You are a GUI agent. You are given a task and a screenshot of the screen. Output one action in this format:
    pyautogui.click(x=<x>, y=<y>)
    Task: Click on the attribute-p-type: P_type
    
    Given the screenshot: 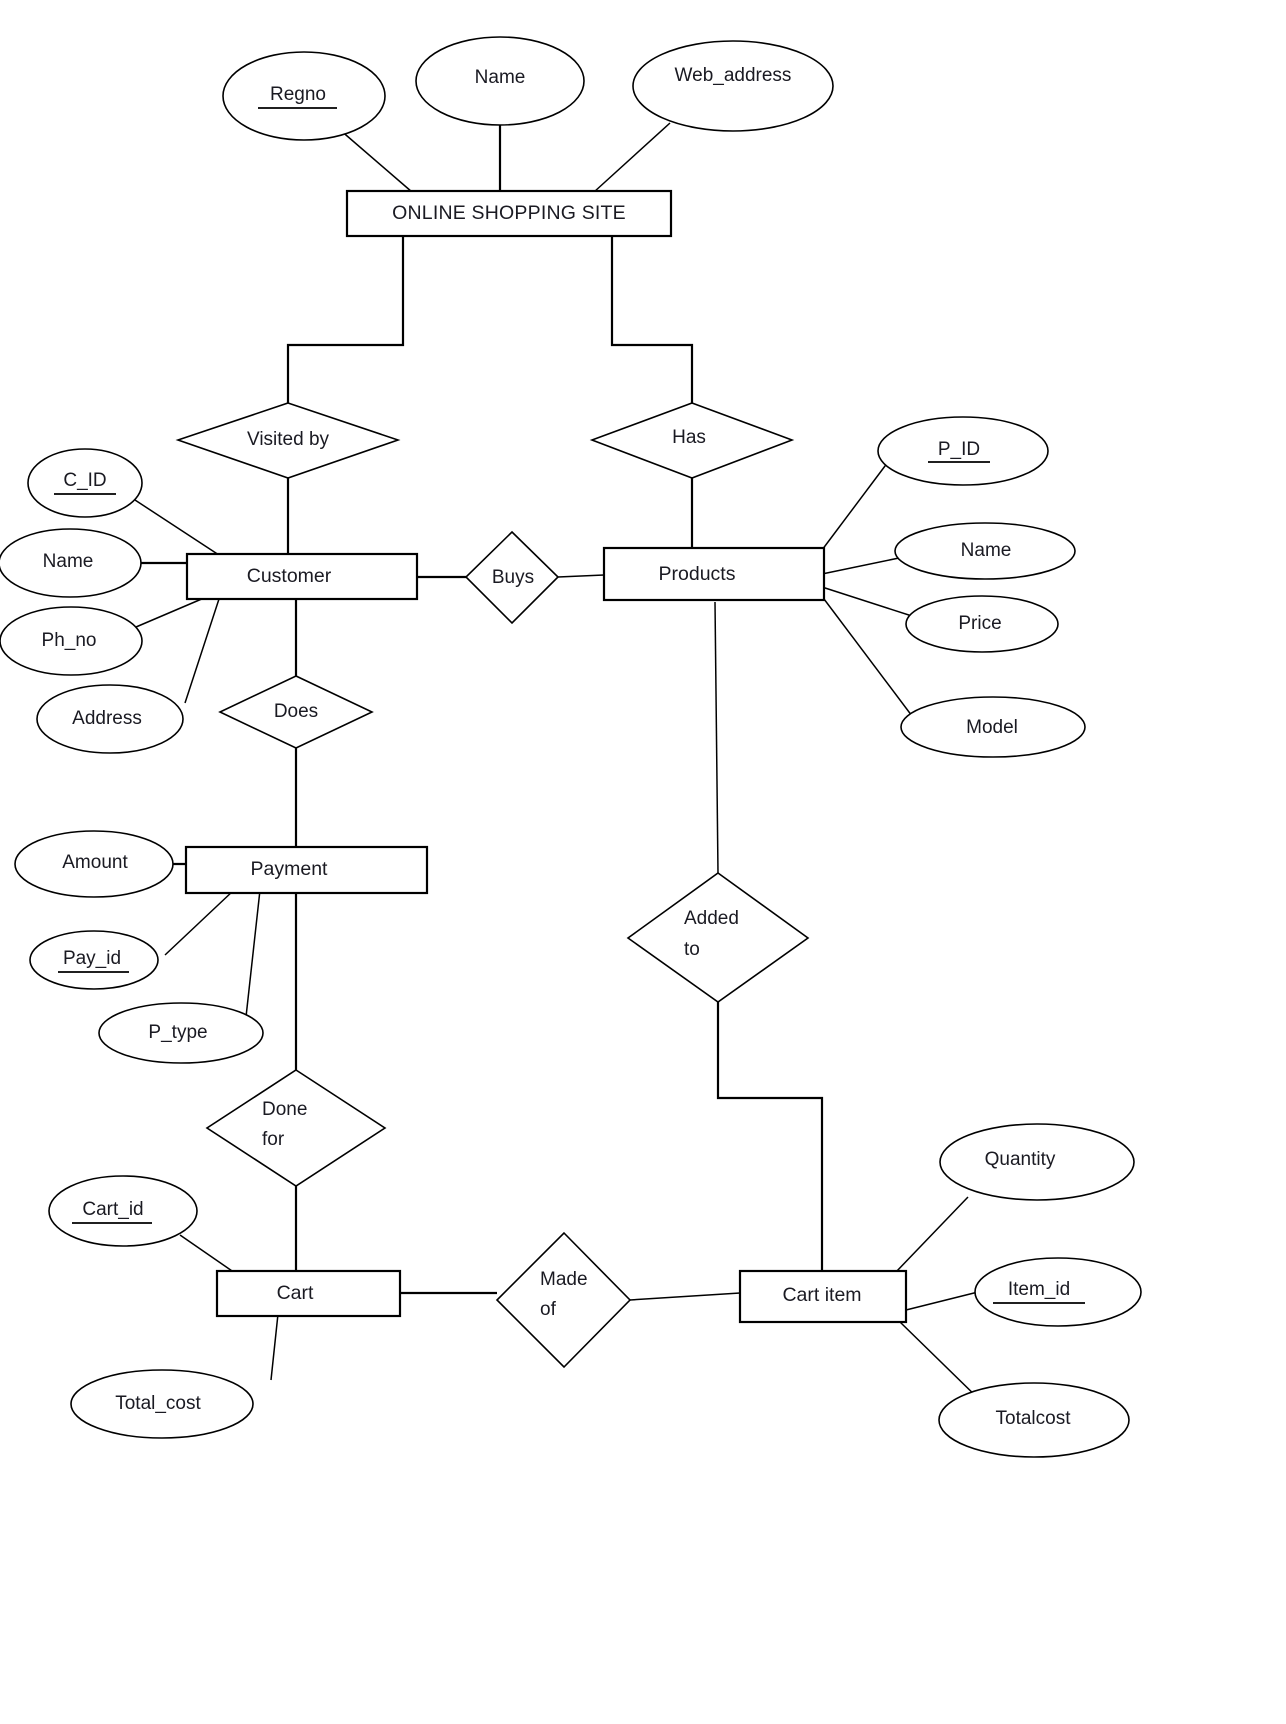 What is the action you would take?
    pyautogui.click(x=181, y=1033)
    